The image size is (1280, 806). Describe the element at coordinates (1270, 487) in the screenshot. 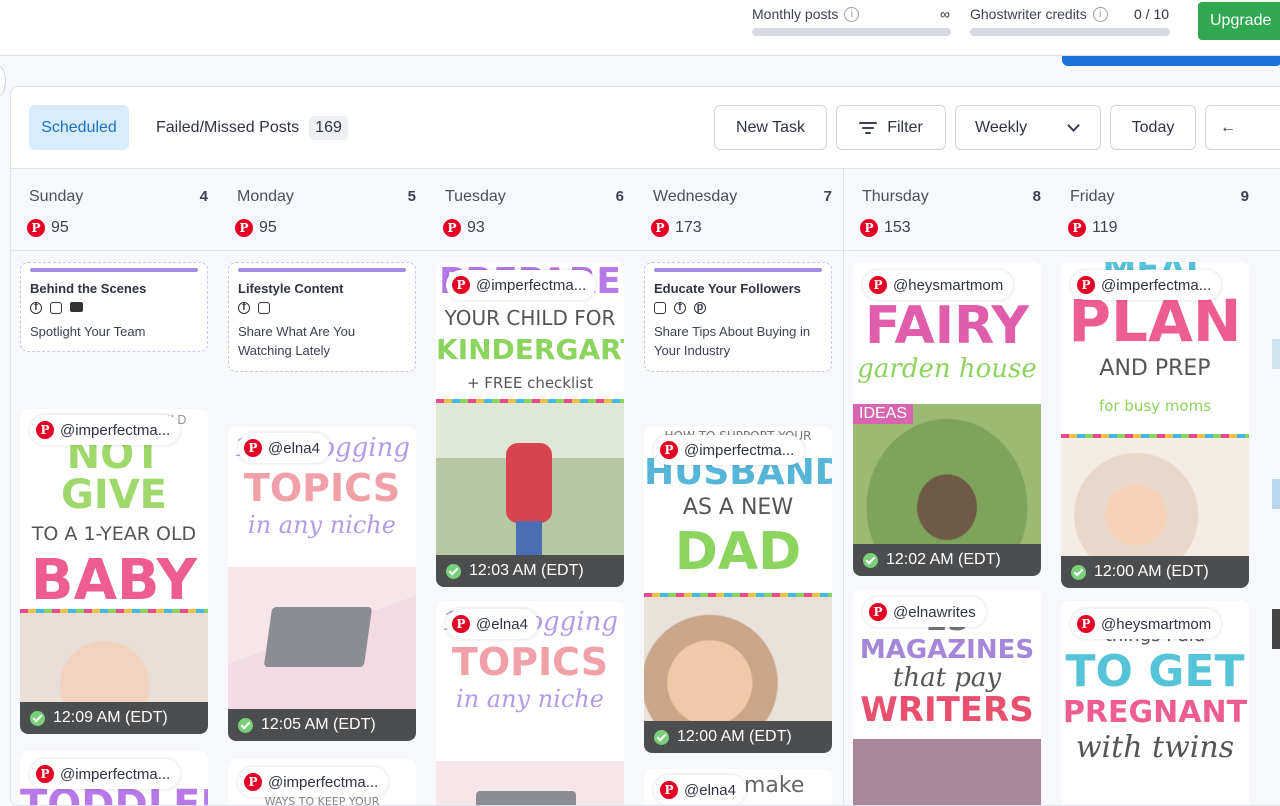

I see `day-column-saturday` at that location.